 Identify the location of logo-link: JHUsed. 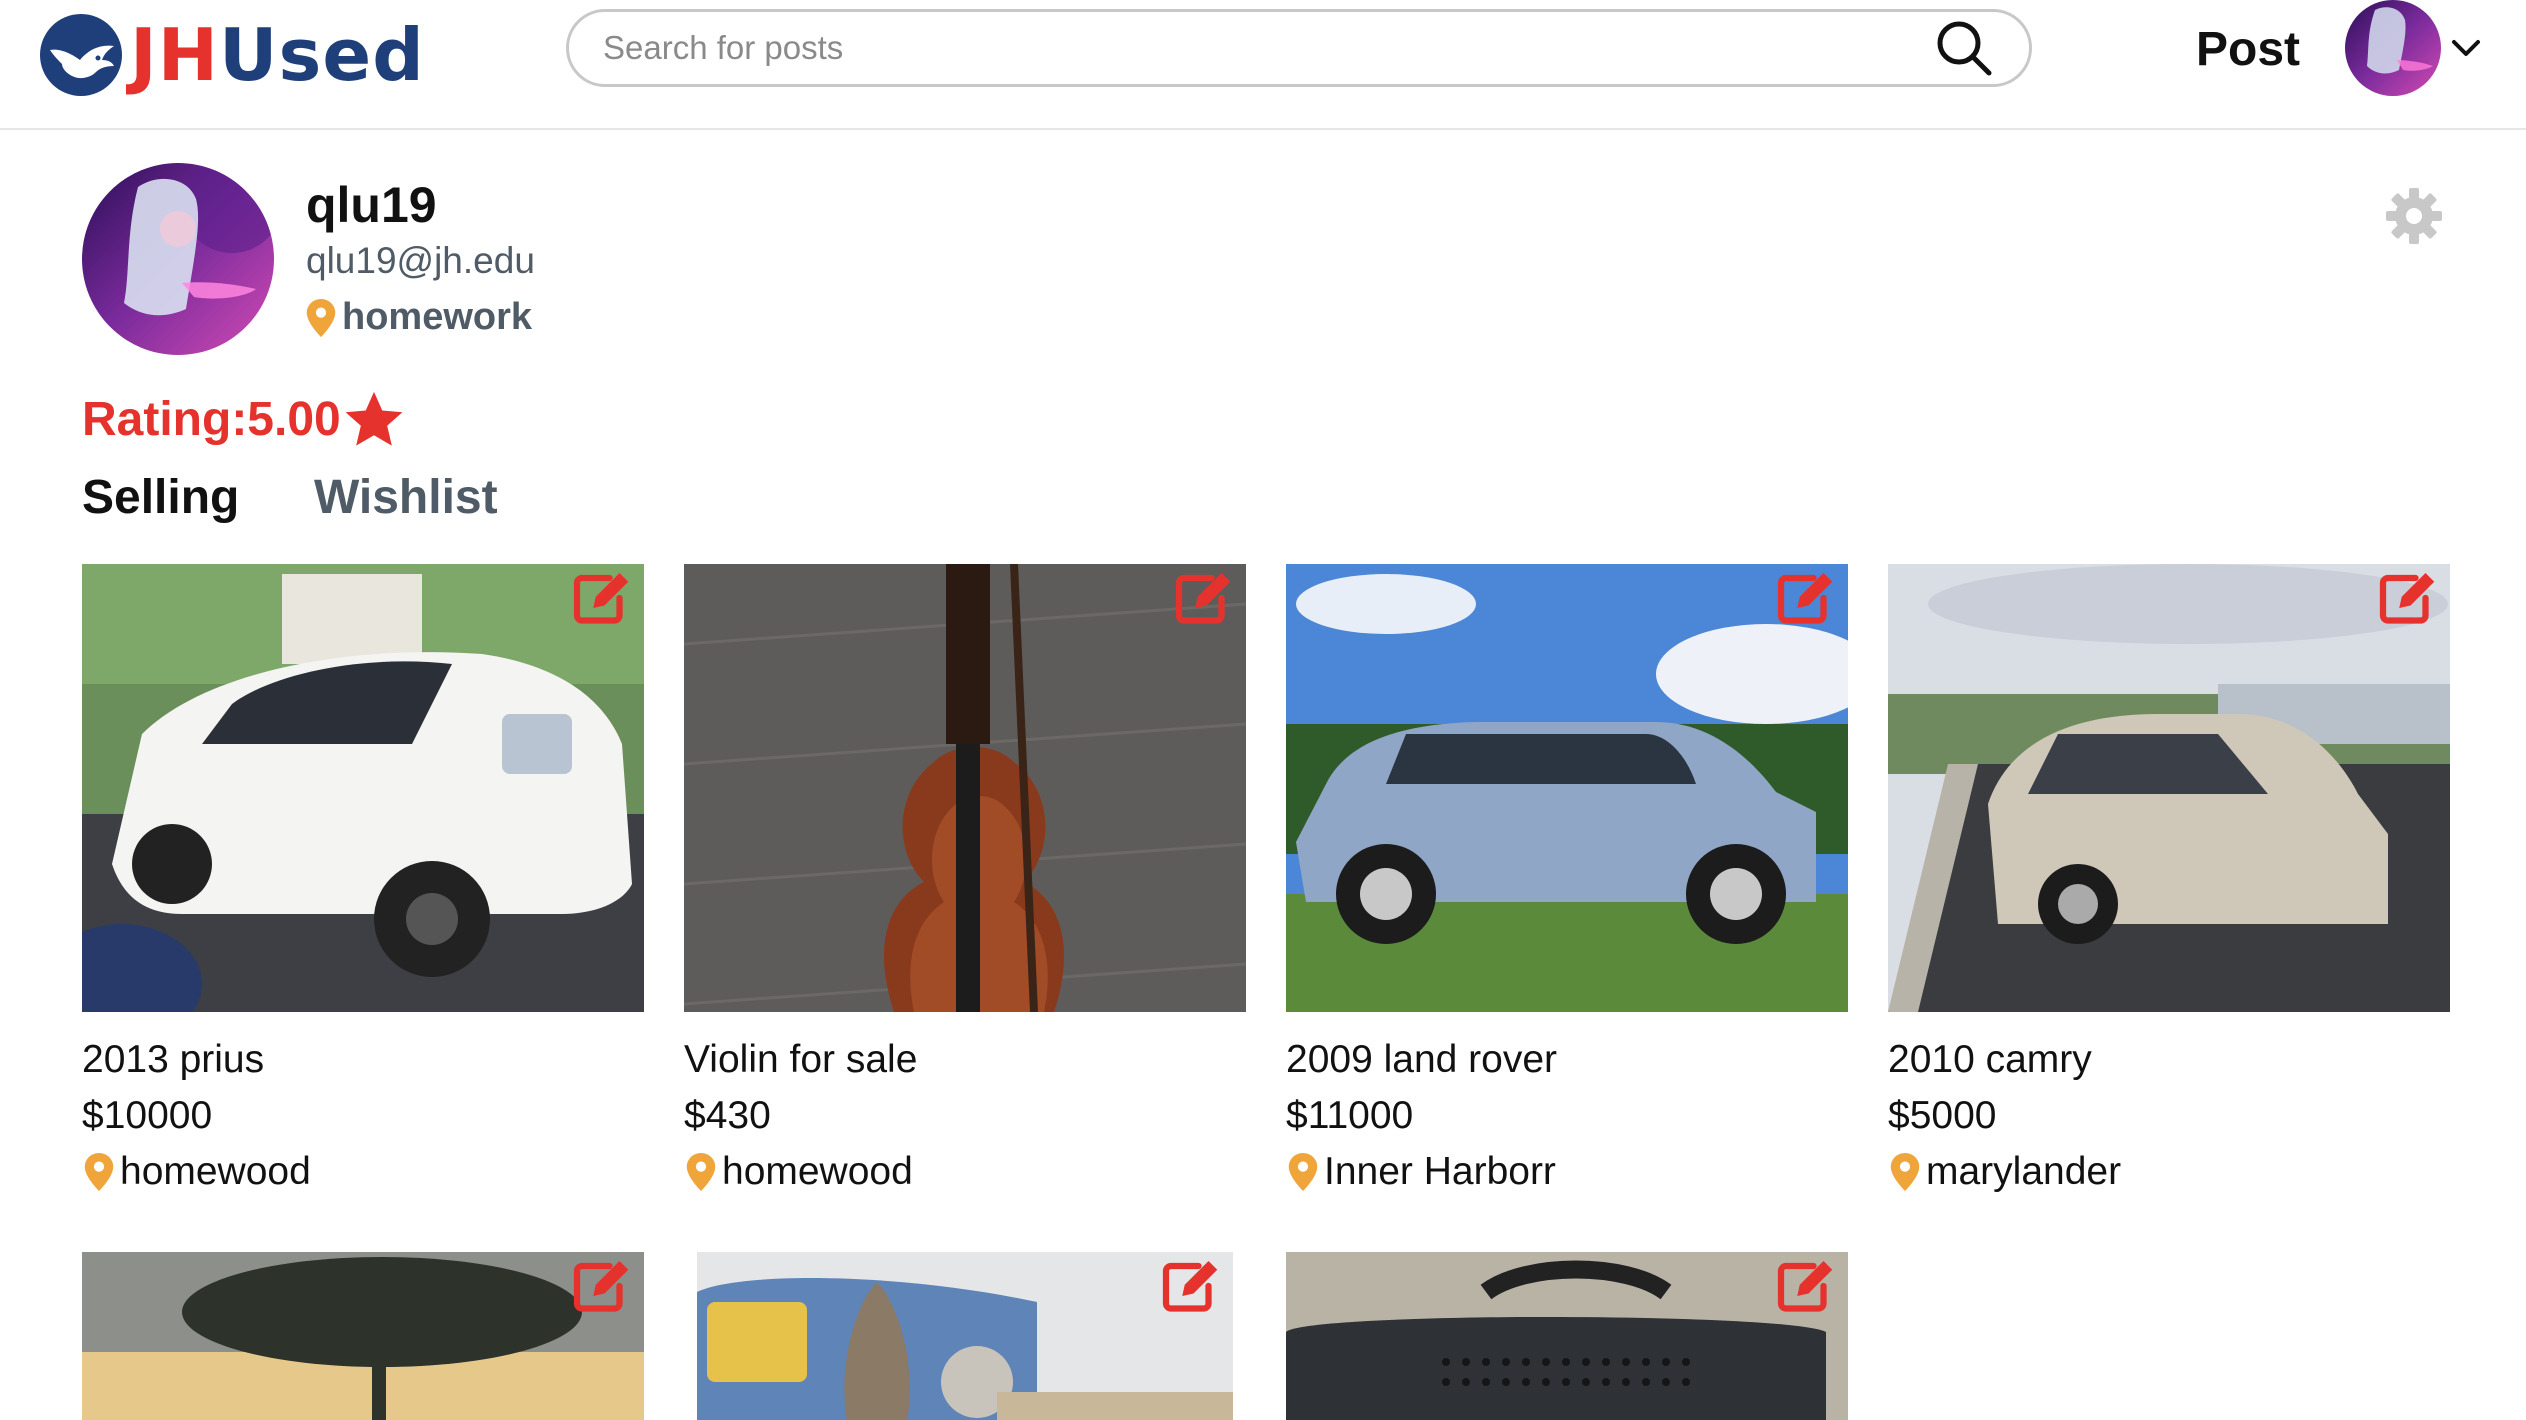
(231, 55).